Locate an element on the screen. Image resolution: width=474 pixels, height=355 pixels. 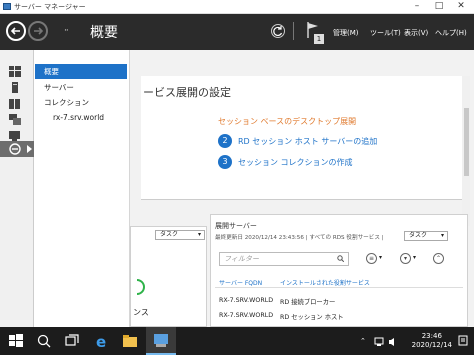
table-row: RX-7.SRV.WORLD RD セッション ホスト is located at coordinates (339, 315).